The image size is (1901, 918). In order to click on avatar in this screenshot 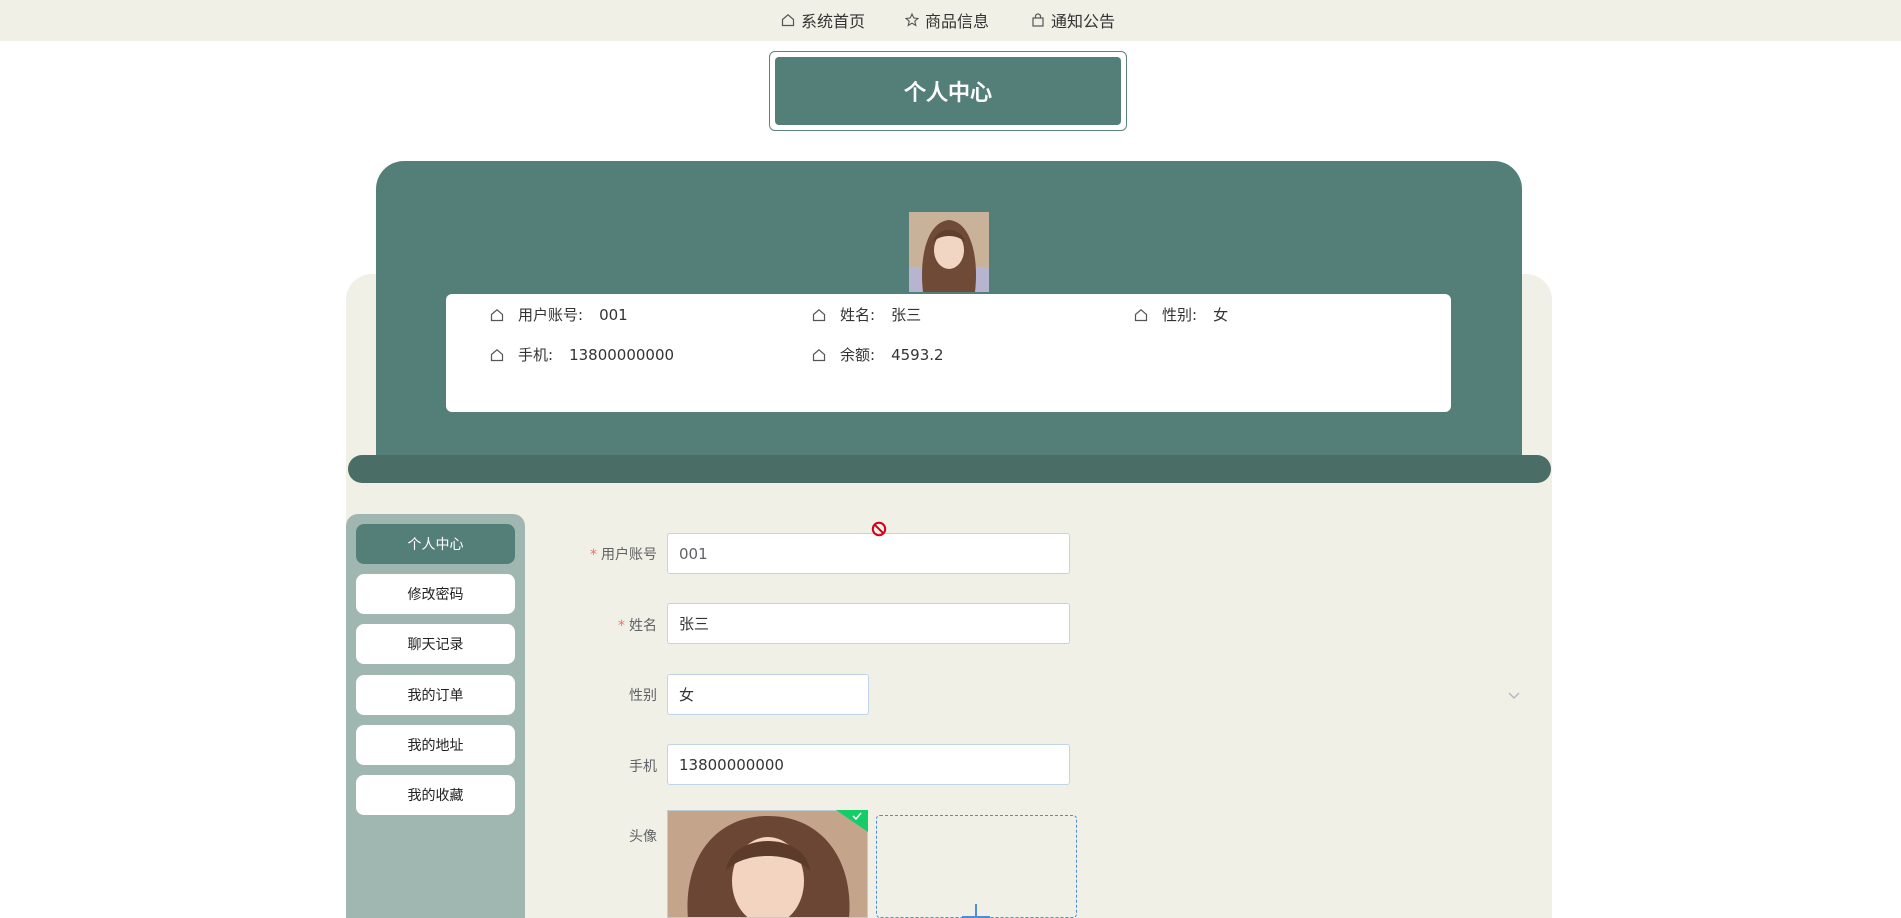, I will do `click(949, 252)`.